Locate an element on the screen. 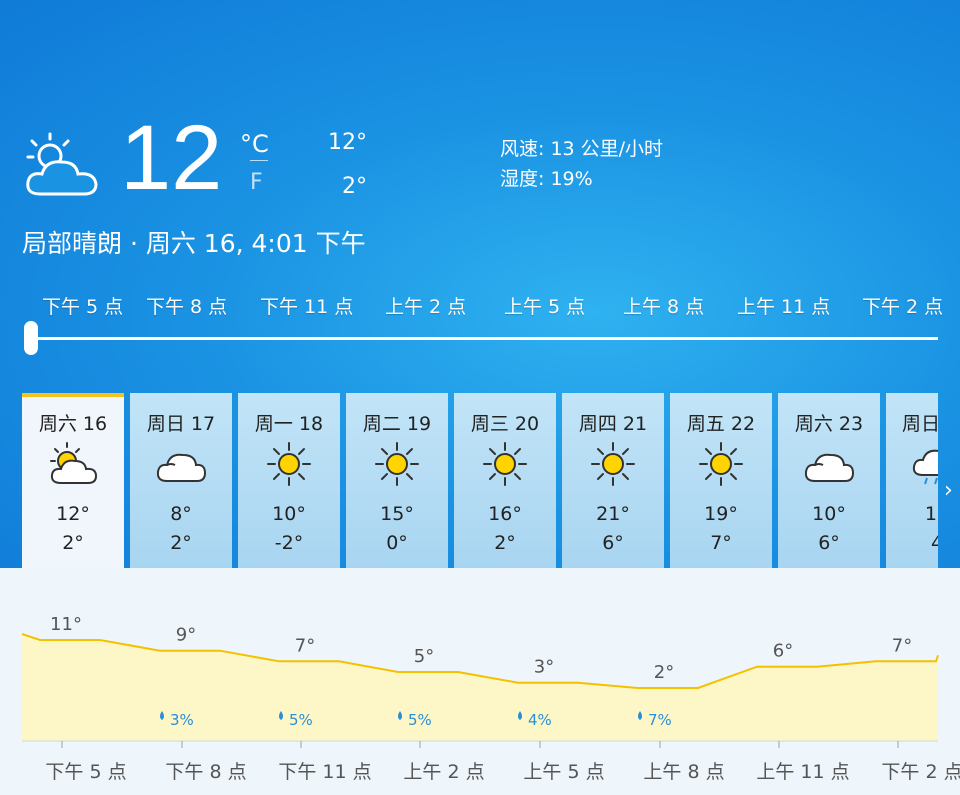  temperature-label: 3° is located at coordinates (544, 667).